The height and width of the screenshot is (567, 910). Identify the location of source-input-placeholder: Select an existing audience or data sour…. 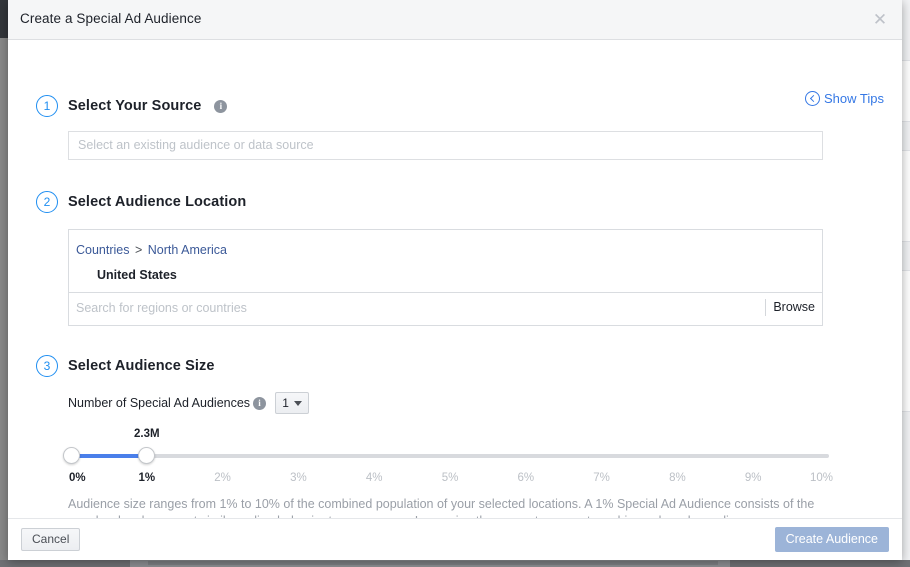
(196, 145).